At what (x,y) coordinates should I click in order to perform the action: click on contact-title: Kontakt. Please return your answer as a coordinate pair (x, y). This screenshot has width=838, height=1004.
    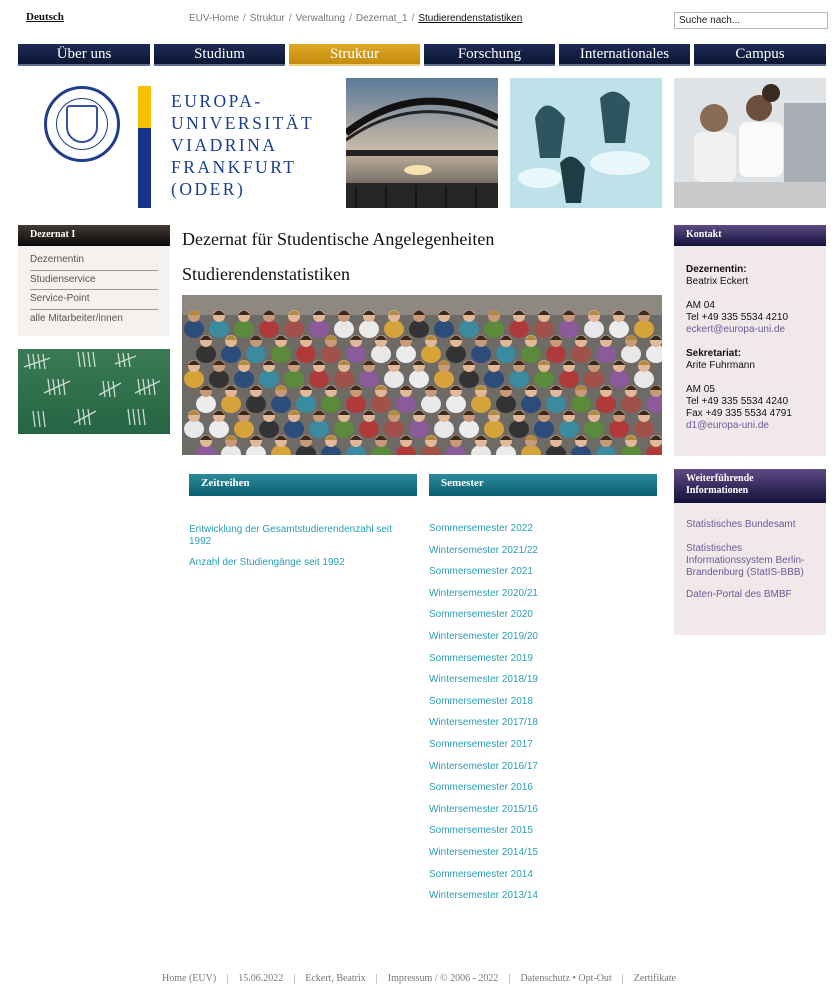
    Looking at the image, I should click on (750, 235).